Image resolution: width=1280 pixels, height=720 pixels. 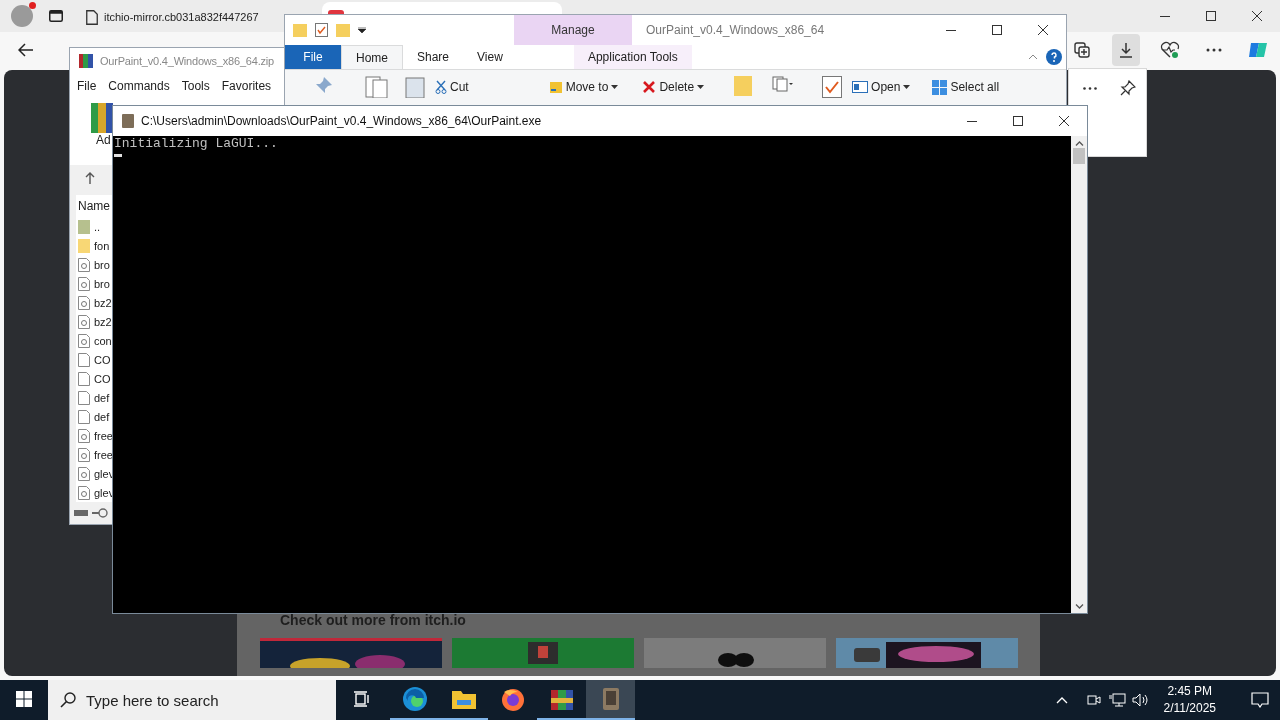 I want to click on dropdown-icon, so click(x=362, y=30).